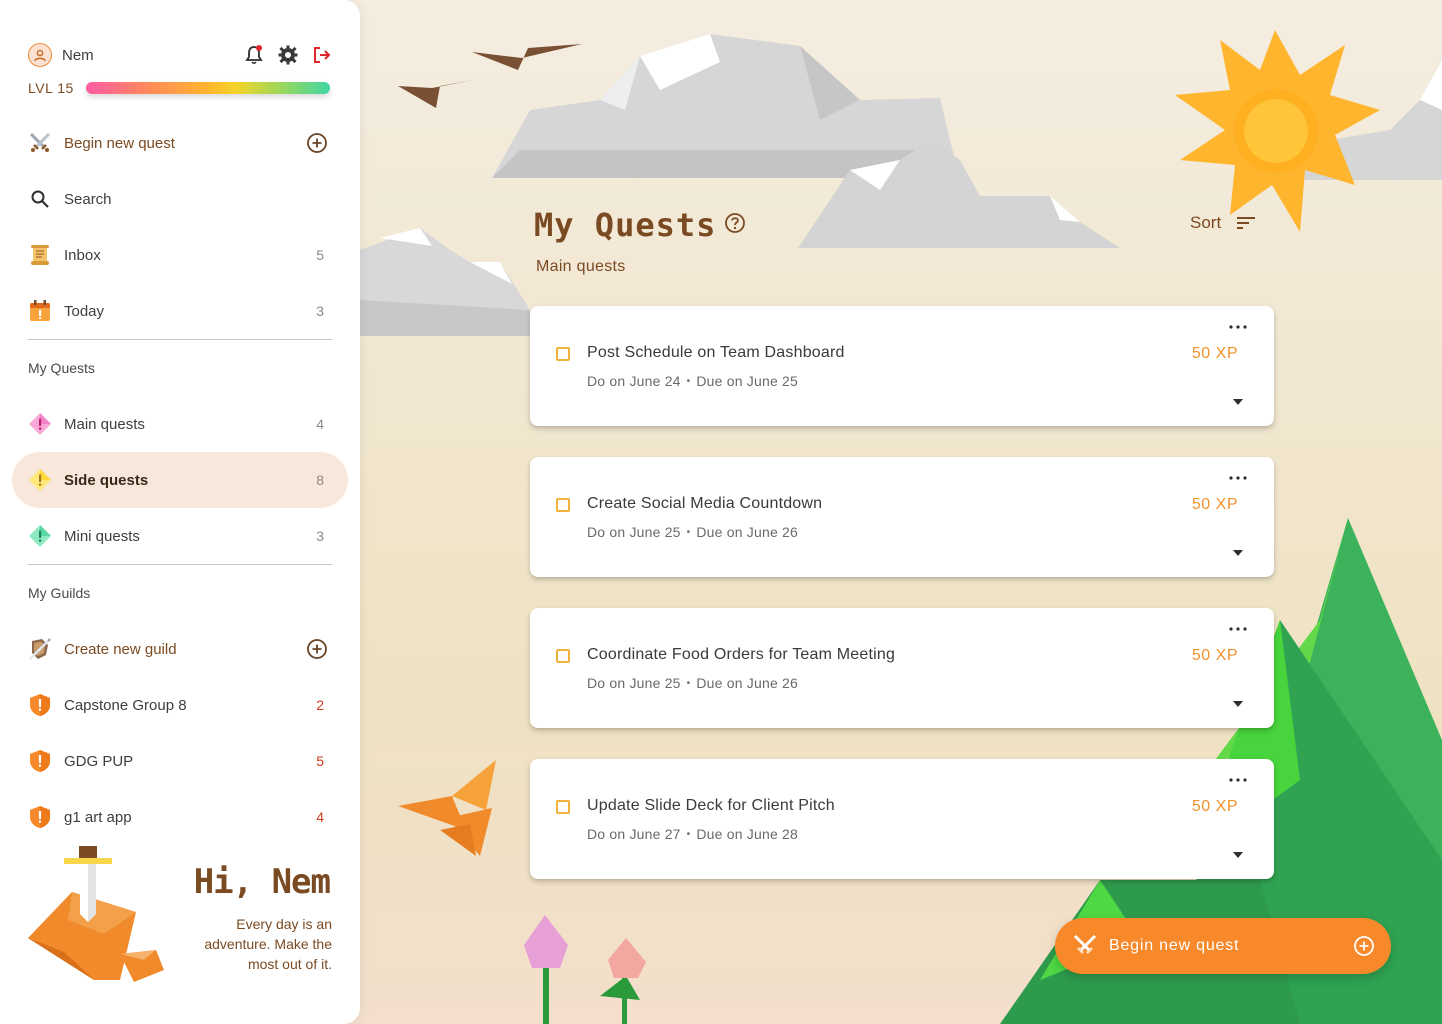 The height and width of the screenshot is (1024, 1442). What do you see at coordinates (61, 368) in the screenshot?
I see `section-title-my-quests: My Quests` at bounding box center [61, 368].